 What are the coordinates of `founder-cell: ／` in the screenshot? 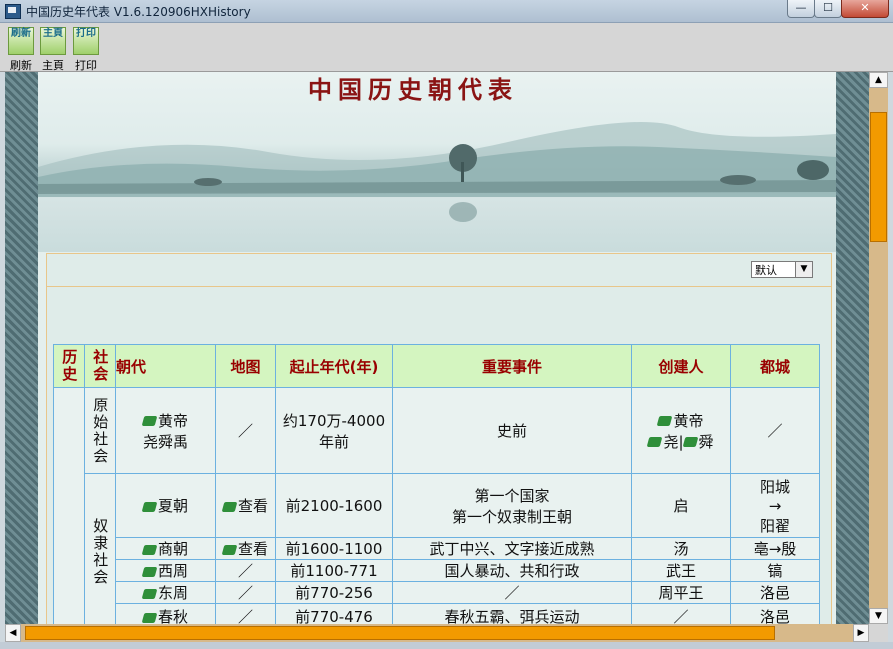 It's located at (681, 613).